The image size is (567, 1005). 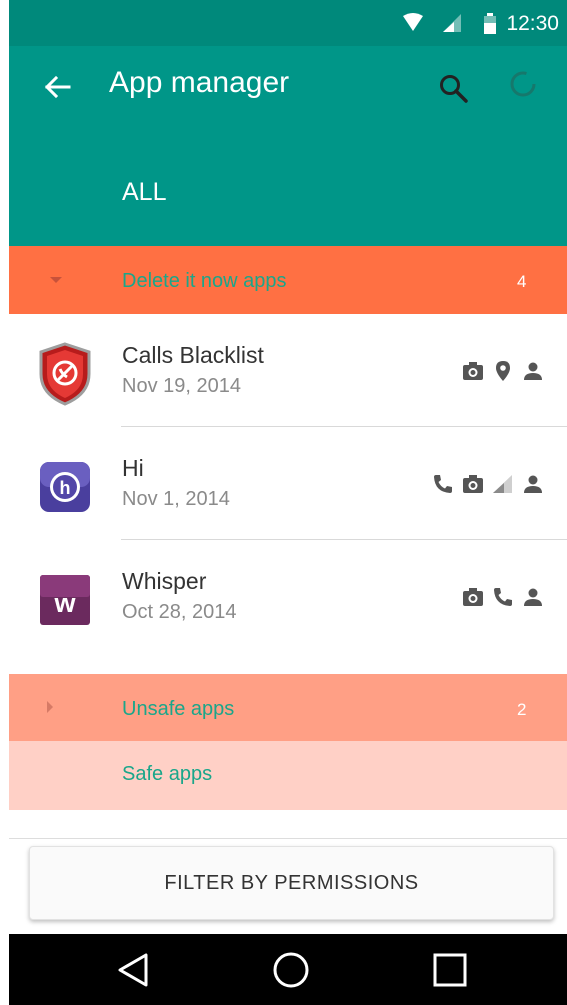 What do you see at coordinates (523, 84) in the screenshot?
I see `refresh-spinner-icon` at bounding box center [523, 84].